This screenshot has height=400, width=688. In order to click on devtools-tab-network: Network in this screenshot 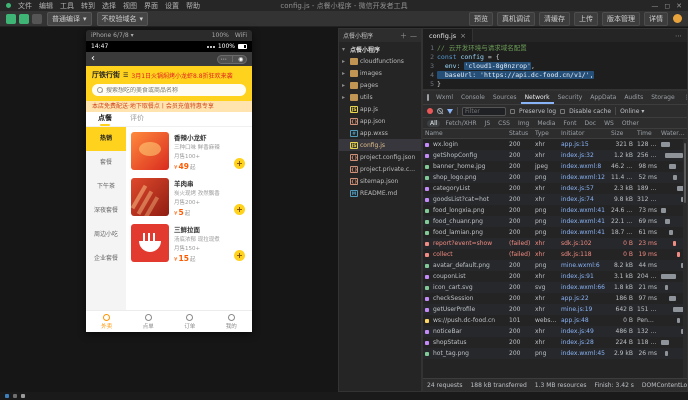, I will do `click(537, 97)`.